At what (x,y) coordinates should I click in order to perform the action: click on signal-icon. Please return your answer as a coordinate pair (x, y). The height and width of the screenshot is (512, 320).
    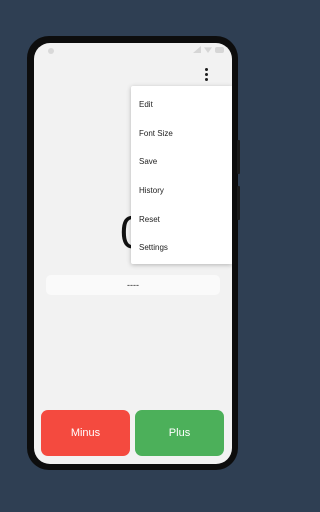
    Looking at the image, I should click on (197, 49).